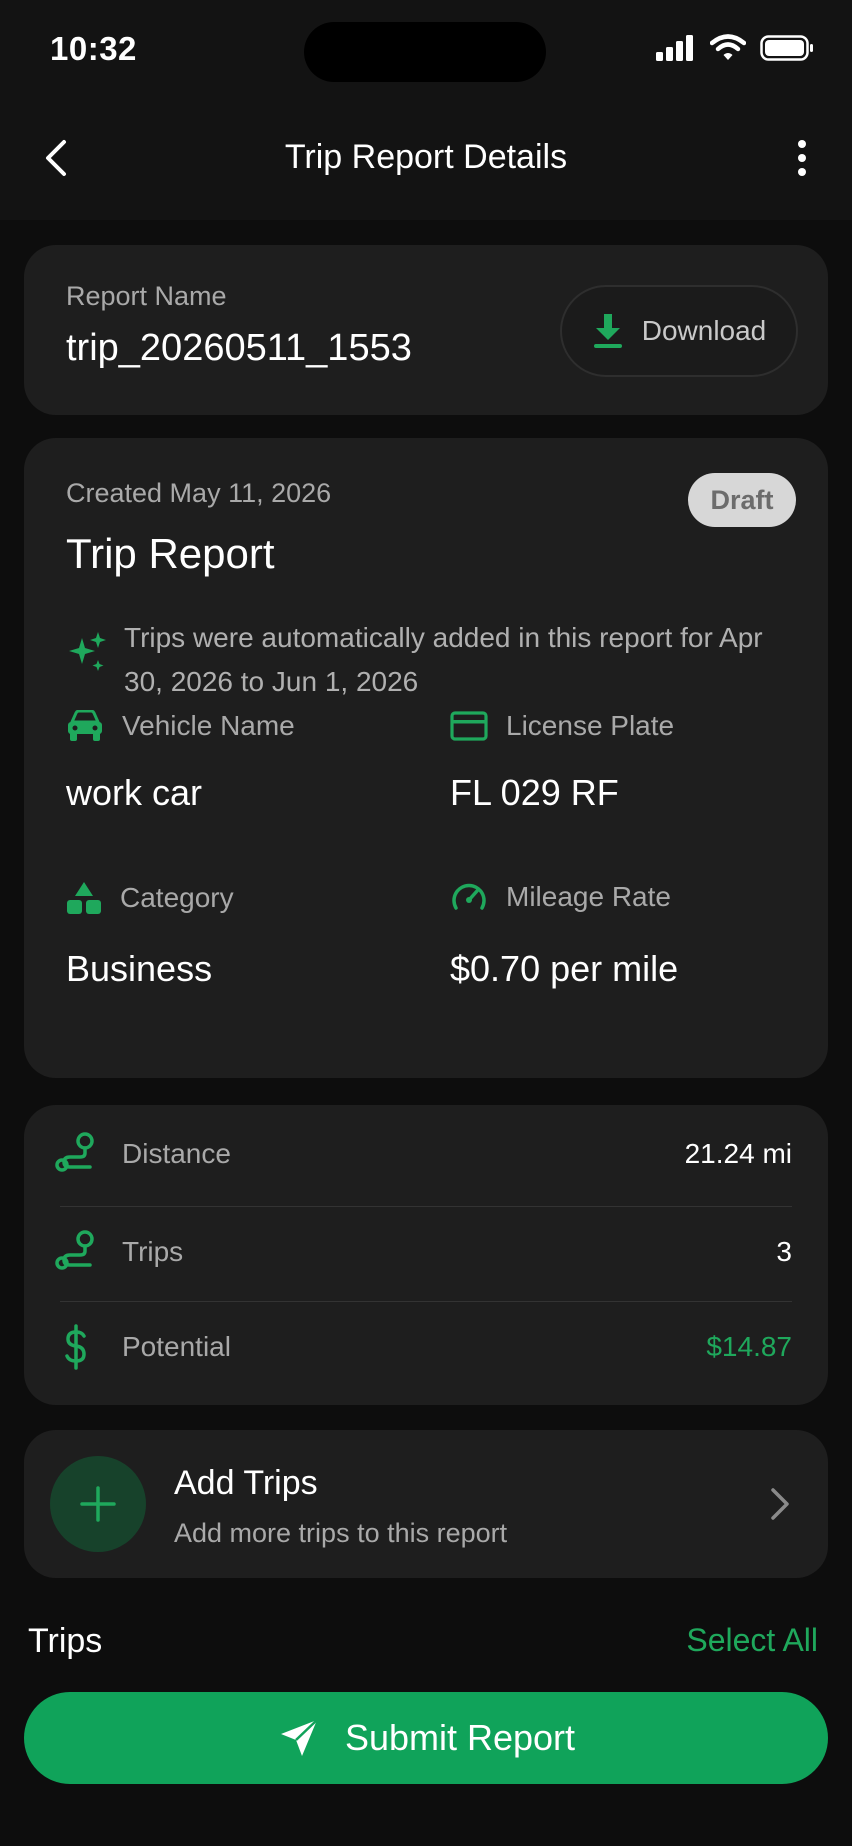  I want to click on potential-row: Potential $14.87, so click(423, 1347).